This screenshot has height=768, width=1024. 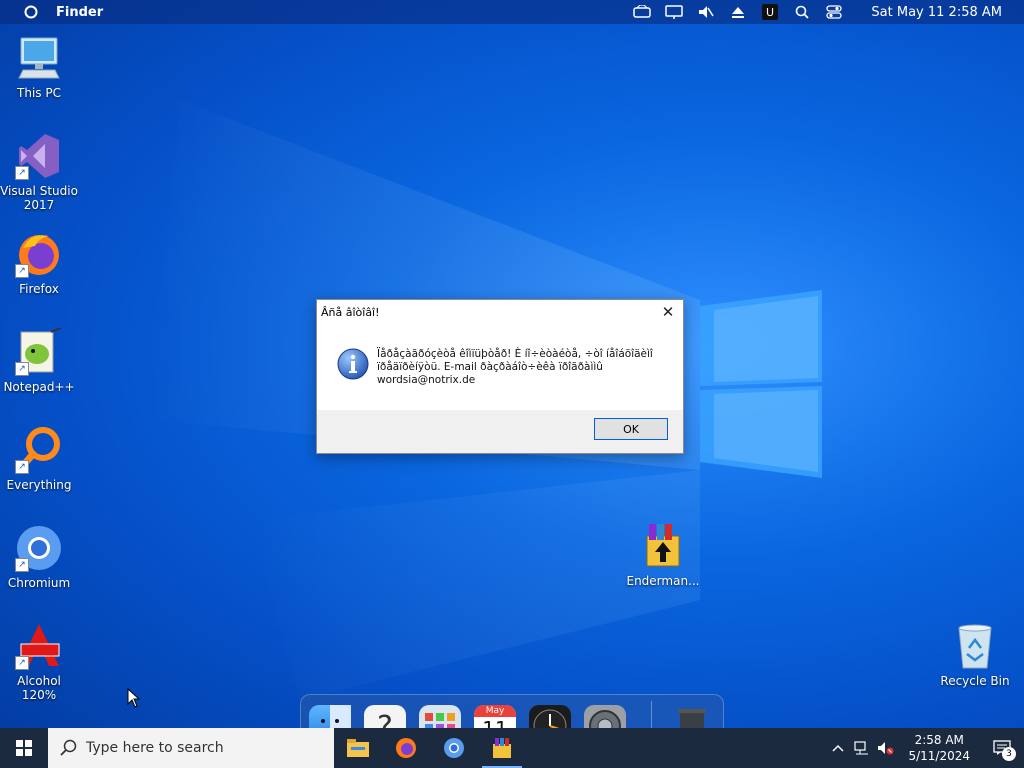 I want to click on desktop-icon-this-pc: This PC, so click(x=39, y=67).